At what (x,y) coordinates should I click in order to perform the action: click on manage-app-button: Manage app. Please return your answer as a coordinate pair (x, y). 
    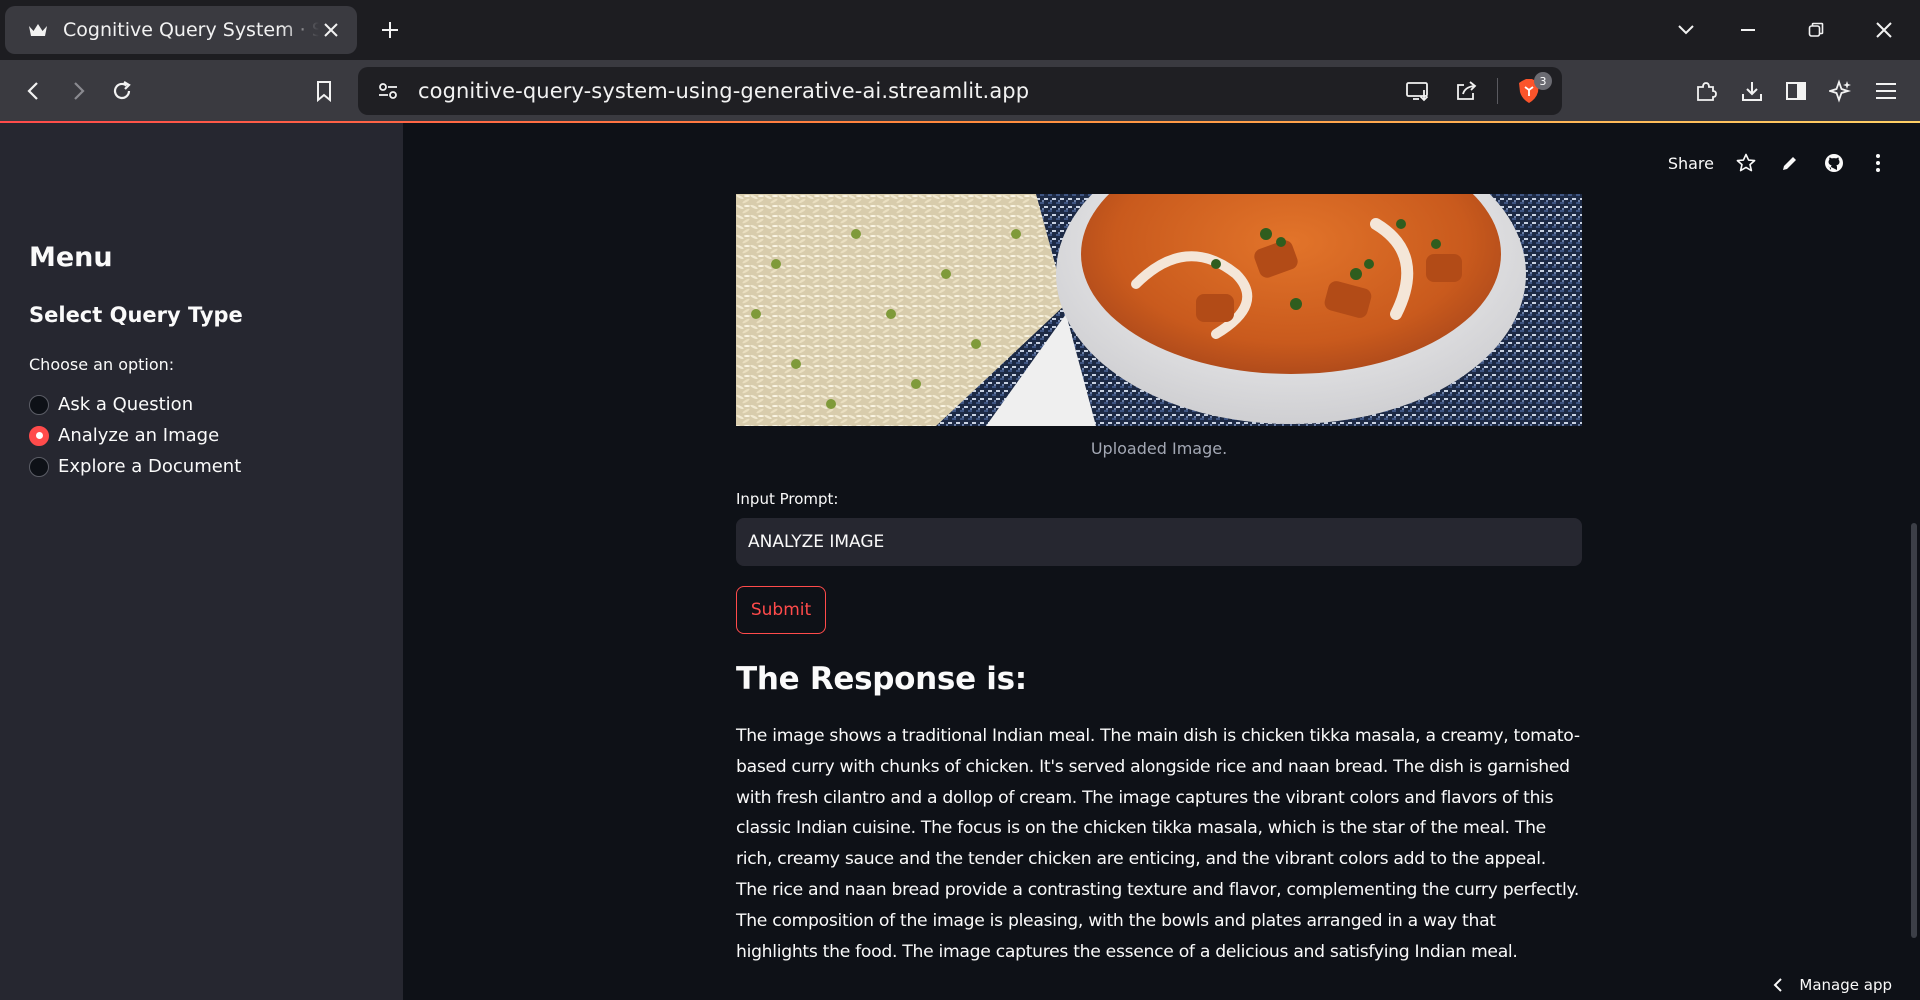
    Looking at the image, I should click on (1832, 985).